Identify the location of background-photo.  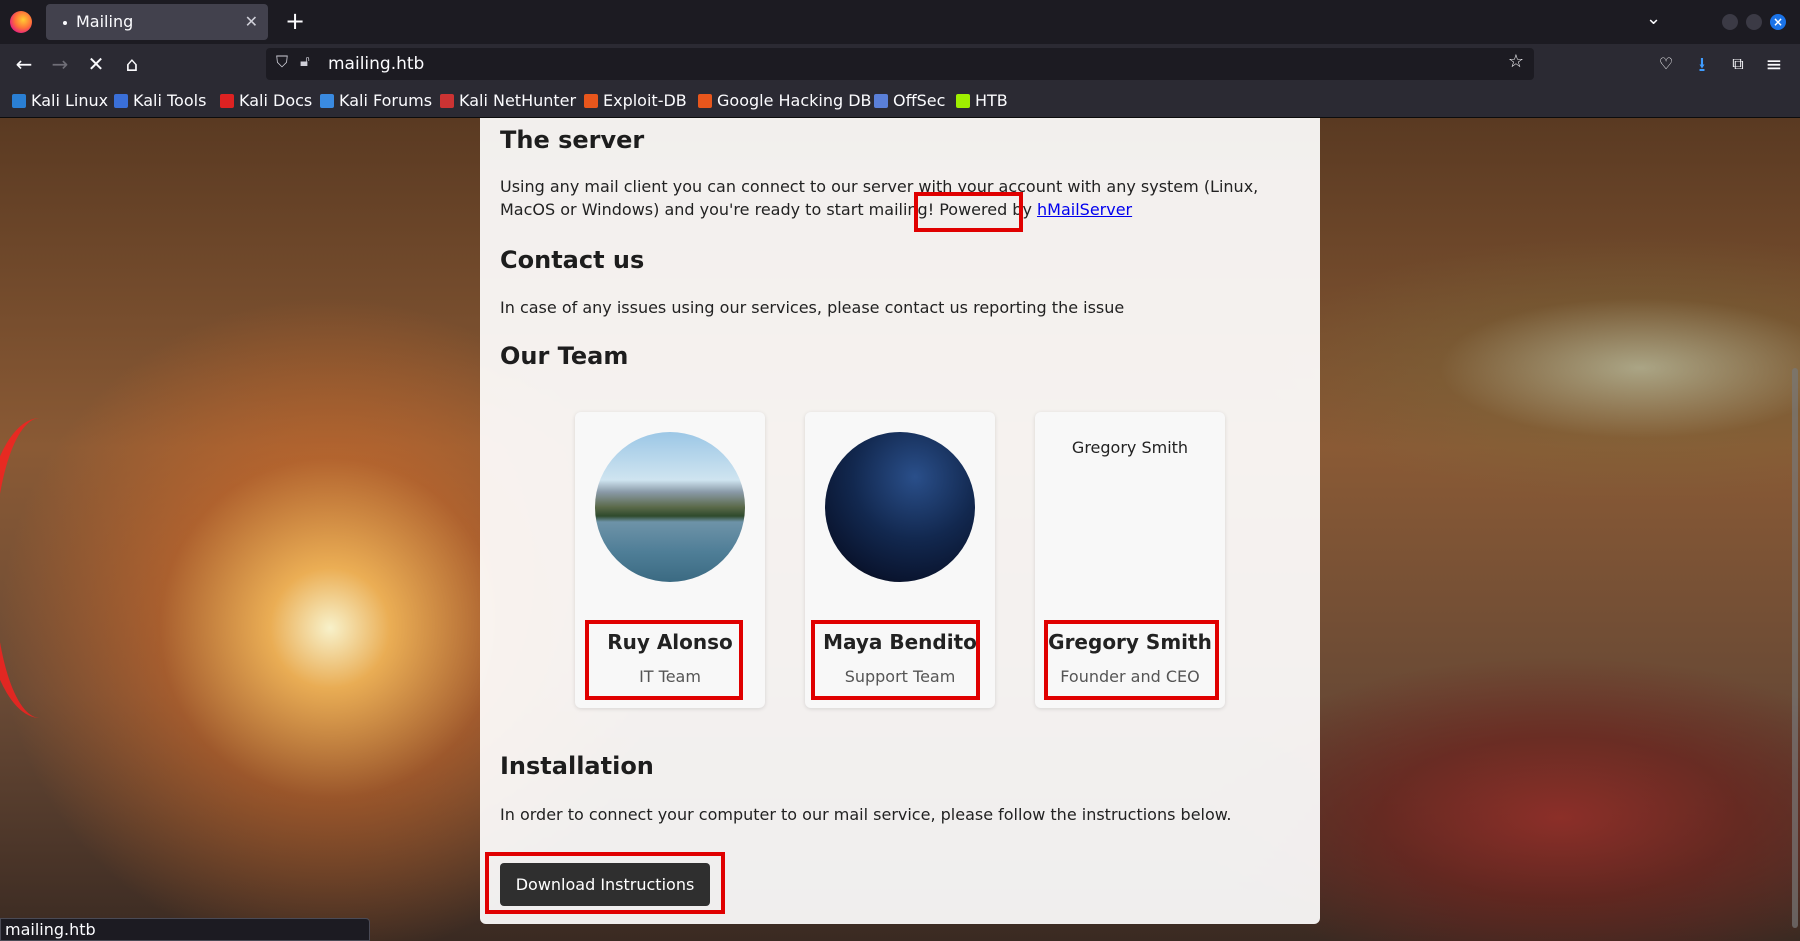
(50, 568).